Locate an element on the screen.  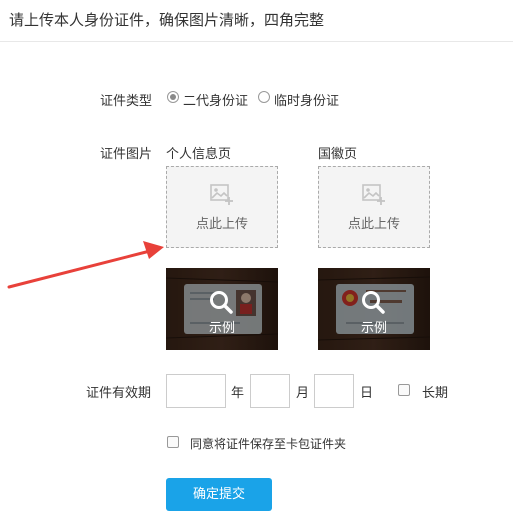
front-sample-image: 示例 is located at coordinates (222, 309).